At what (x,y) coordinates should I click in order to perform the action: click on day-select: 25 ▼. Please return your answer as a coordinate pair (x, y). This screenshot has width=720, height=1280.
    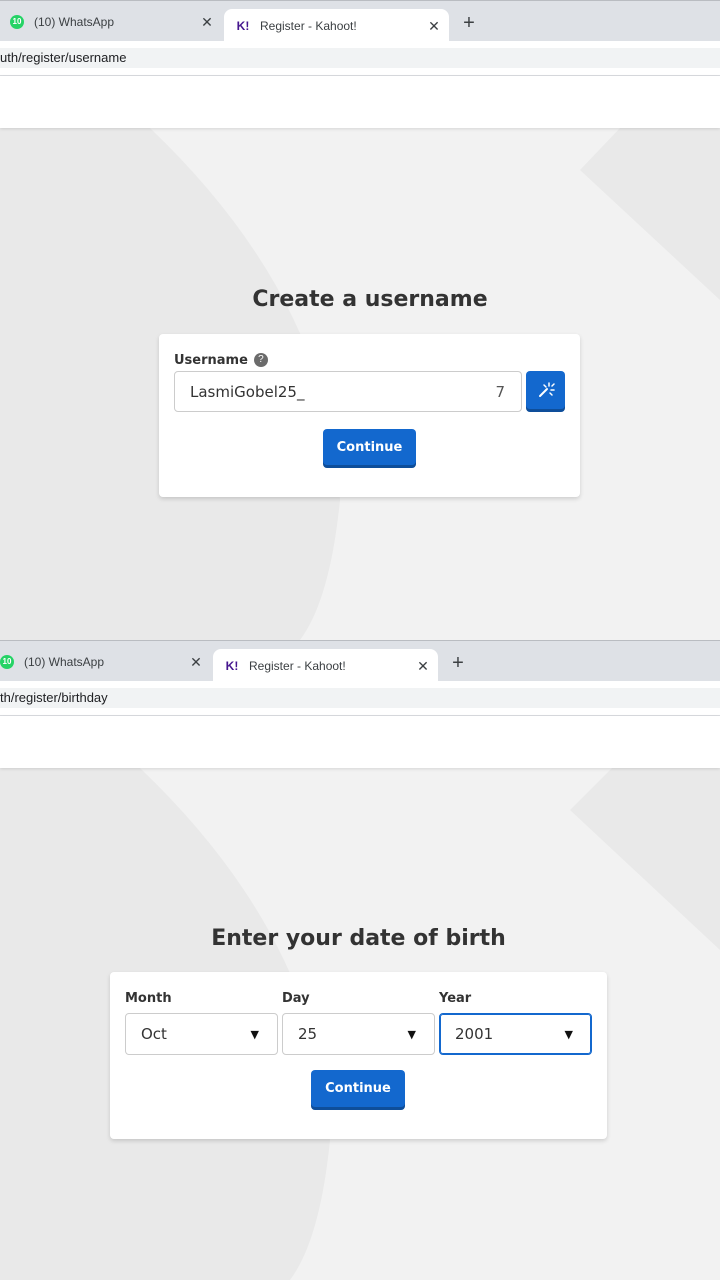
    Looking at the image, I should click on (358, 1034).